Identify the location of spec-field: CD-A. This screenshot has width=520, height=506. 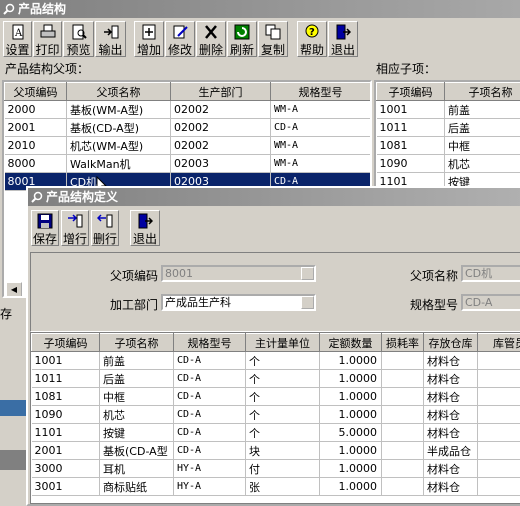
(490, 302).